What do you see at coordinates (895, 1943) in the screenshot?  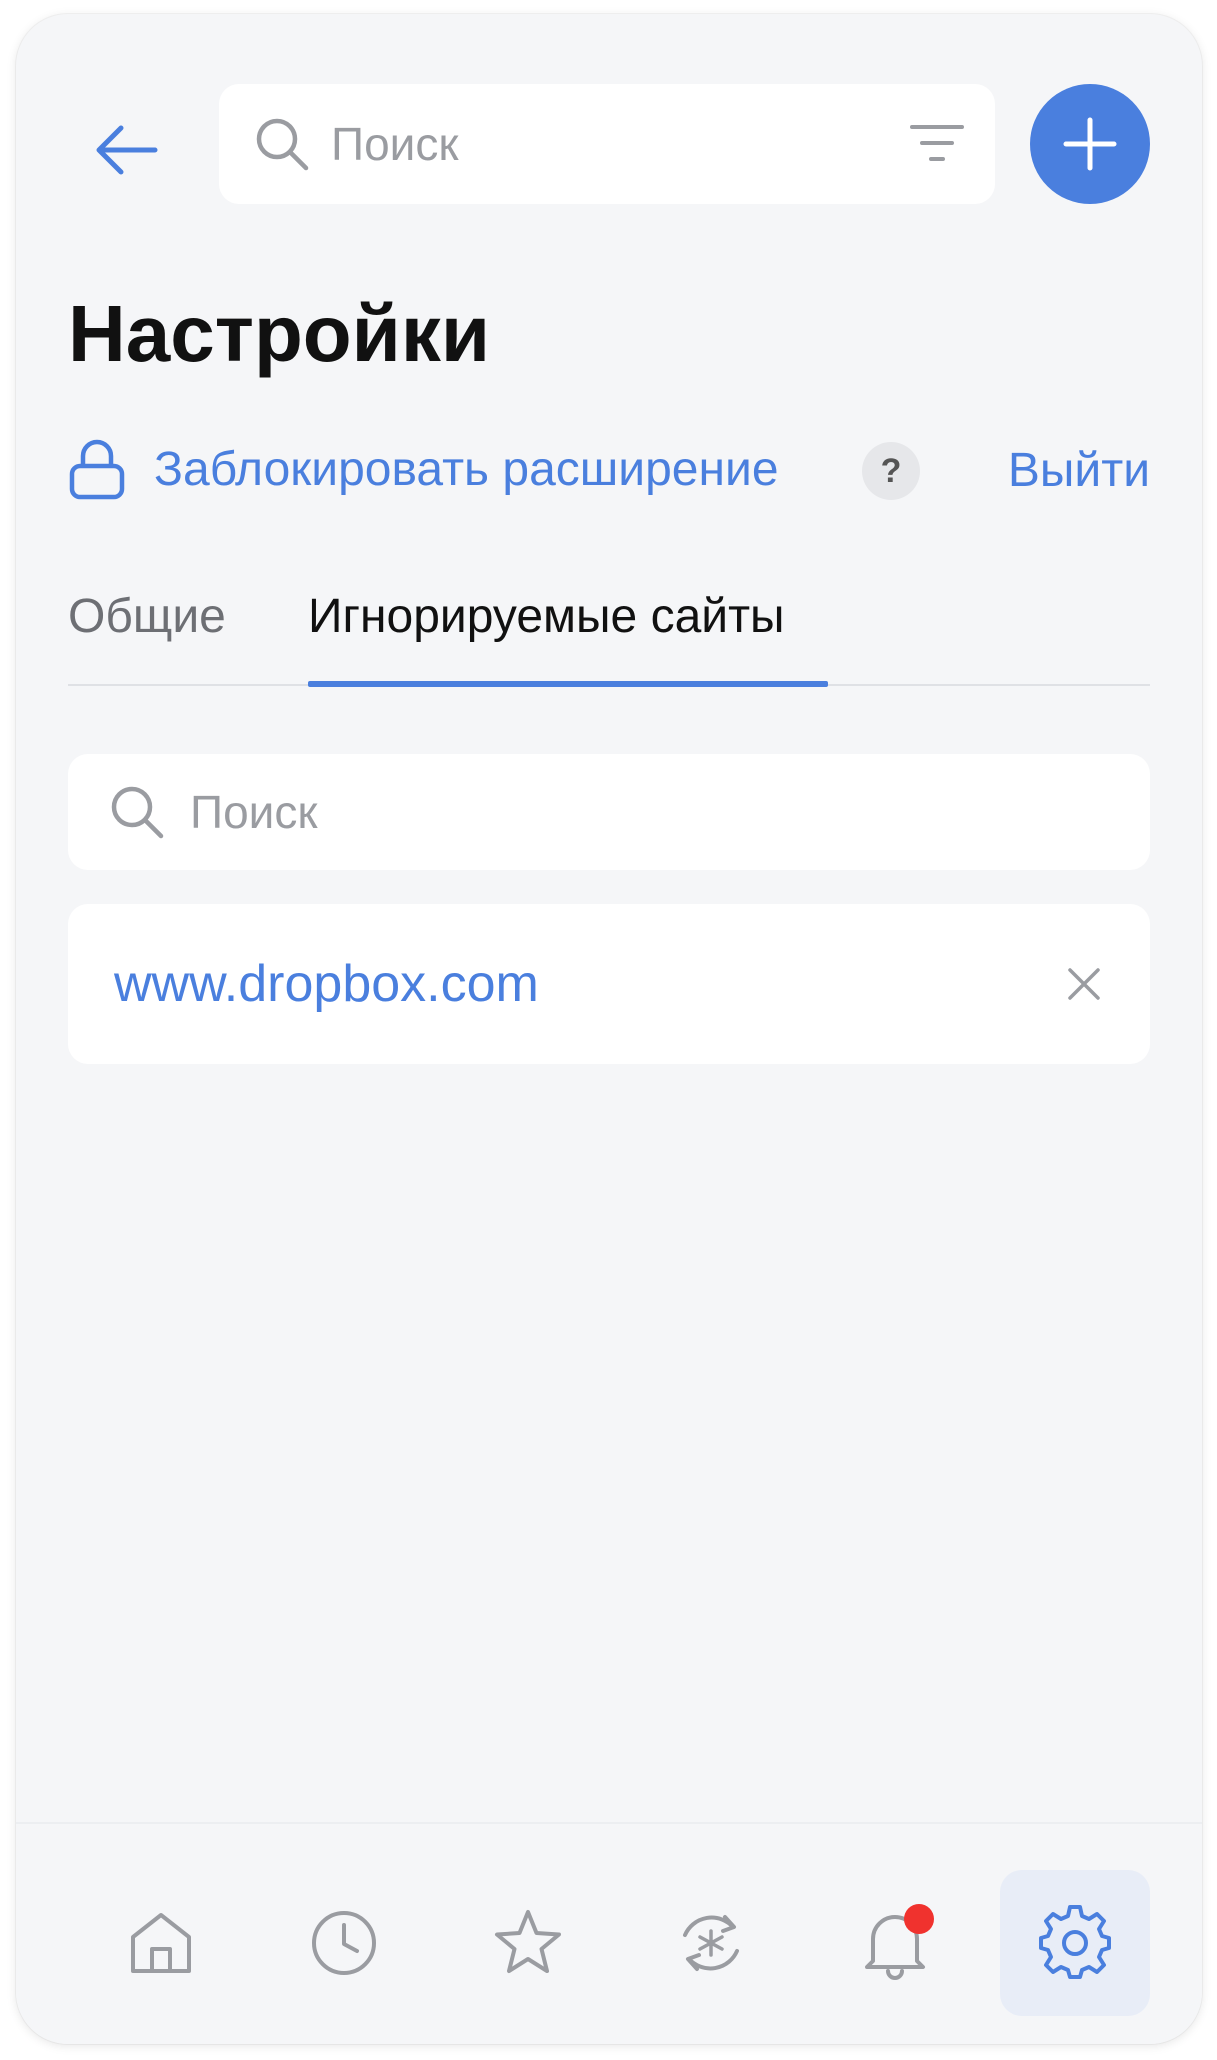 I see `nav-notifications` at bounding box center [895, 1943].